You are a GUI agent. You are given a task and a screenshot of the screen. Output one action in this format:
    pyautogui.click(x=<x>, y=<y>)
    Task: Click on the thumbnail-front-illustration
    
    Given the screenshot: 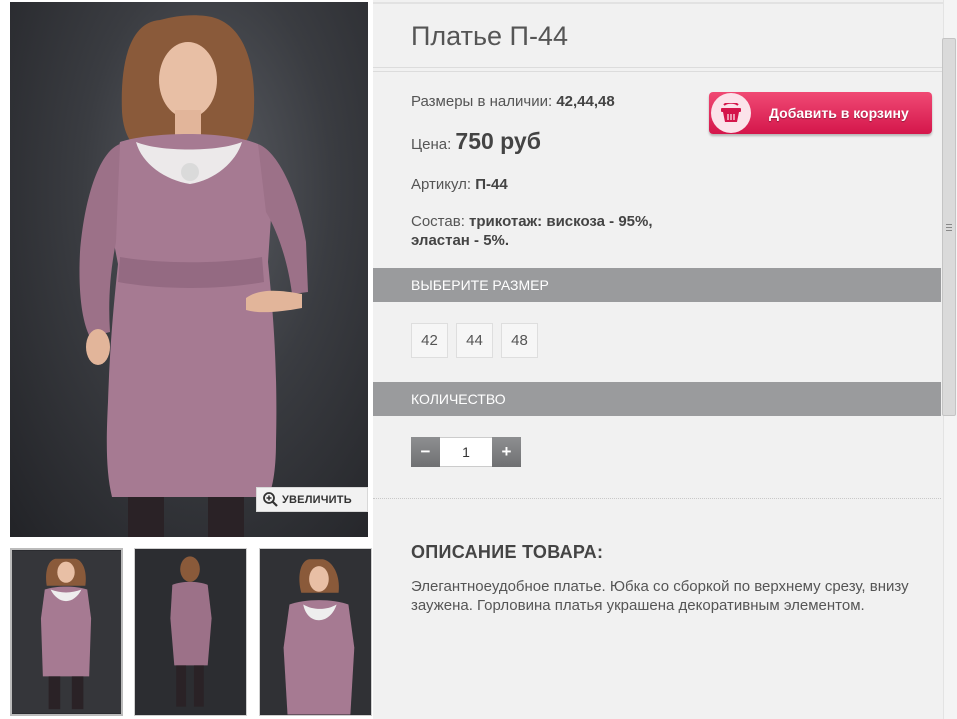 What is the action you would take?
    pyautogui.click(x=66, y=632)
    